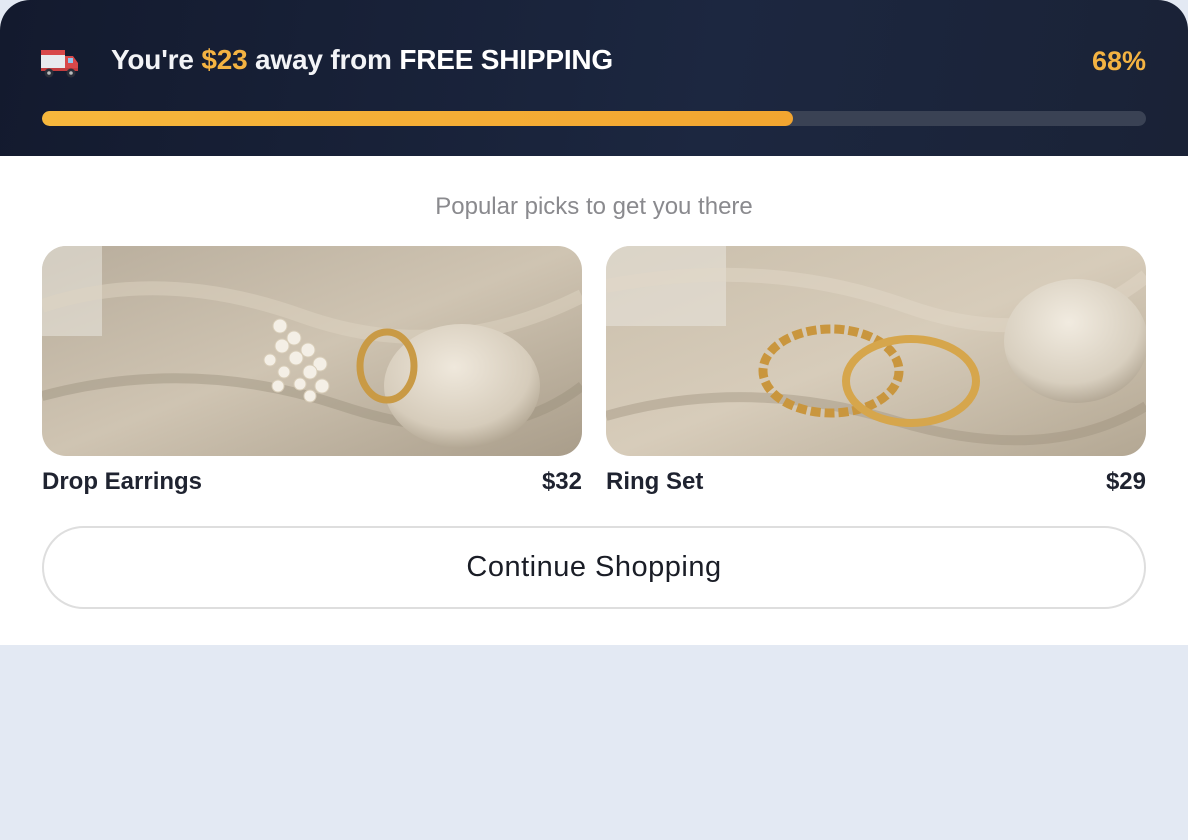  I want to click on progress-track, so click(594, 118).